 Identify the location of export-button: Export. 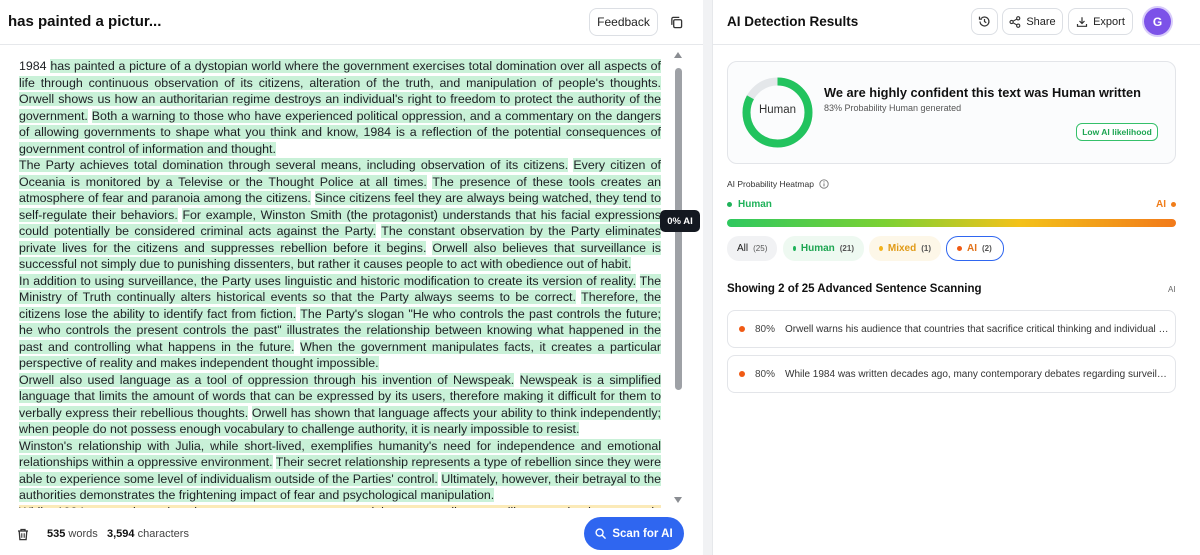
(1100, 21).